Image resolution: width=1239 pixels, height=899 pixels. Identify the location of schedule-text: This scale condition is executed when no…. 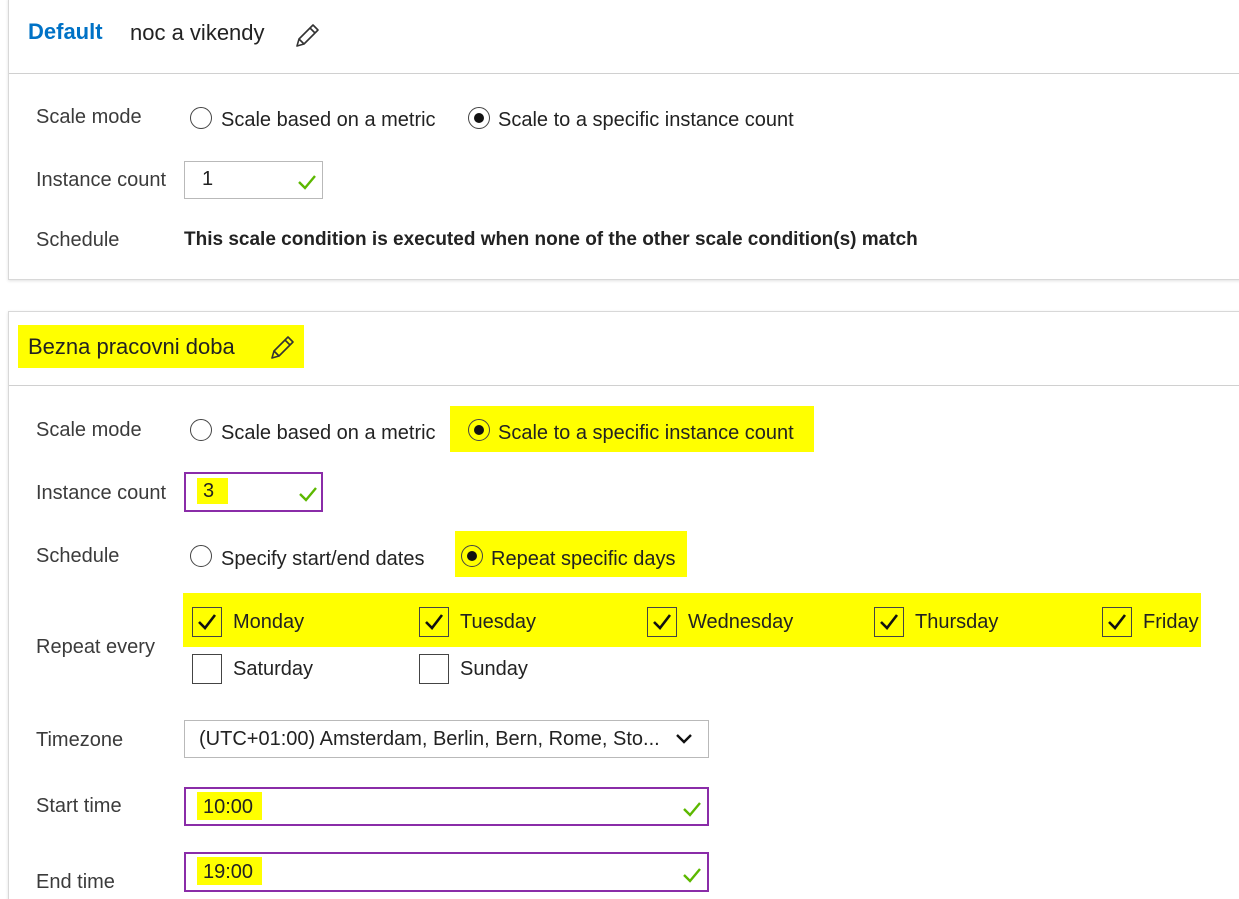
(551, 239).